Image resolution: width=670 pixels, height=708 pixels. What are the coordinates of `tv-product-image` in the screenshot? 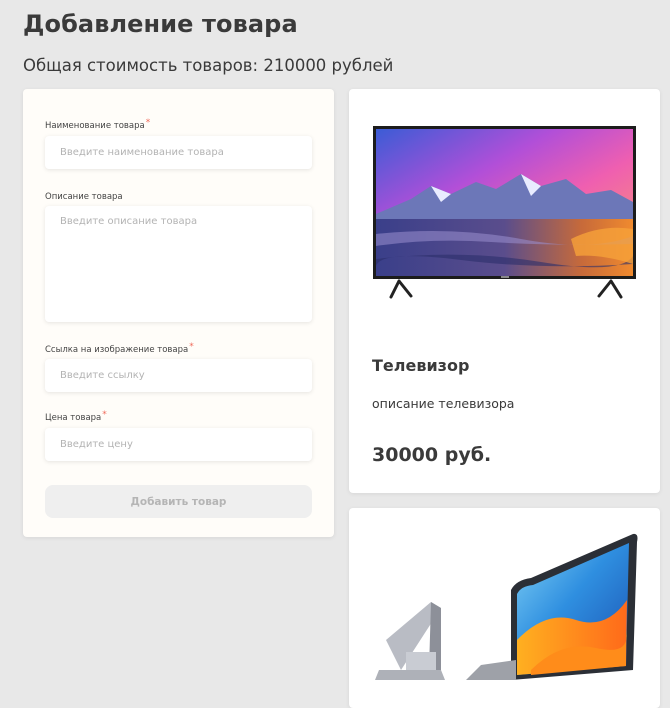 It's located at (504, 212).